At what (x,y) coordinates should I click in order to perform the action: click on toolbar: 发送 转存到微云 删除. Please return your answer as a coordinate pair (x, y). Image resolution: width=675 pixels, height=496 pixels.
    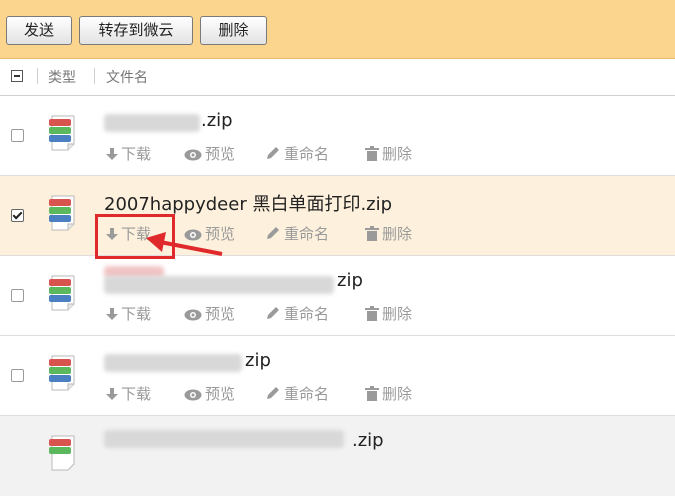
    Looking at the image, I should click on (337, 29).